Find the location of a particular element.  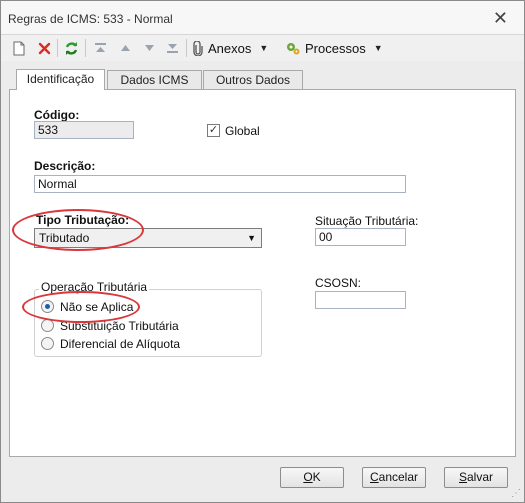

delete-icon is located at coordinates (44, 48).